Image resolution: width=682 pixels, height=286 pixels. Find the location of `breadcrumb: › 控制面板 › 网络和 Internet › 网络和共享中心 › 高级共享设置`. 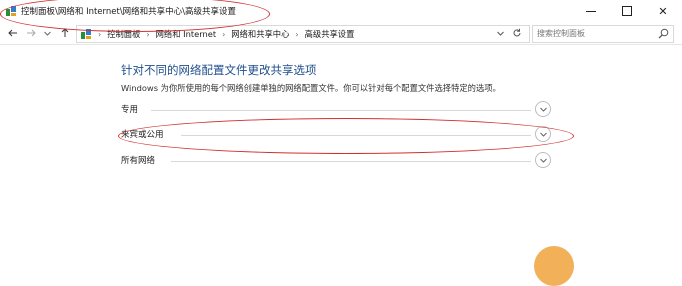

breadcrumb: › 控制面板 › 网络和 Internet › 网络和共享中心 › 高级共享设置 is located at coordinates (226, 34).